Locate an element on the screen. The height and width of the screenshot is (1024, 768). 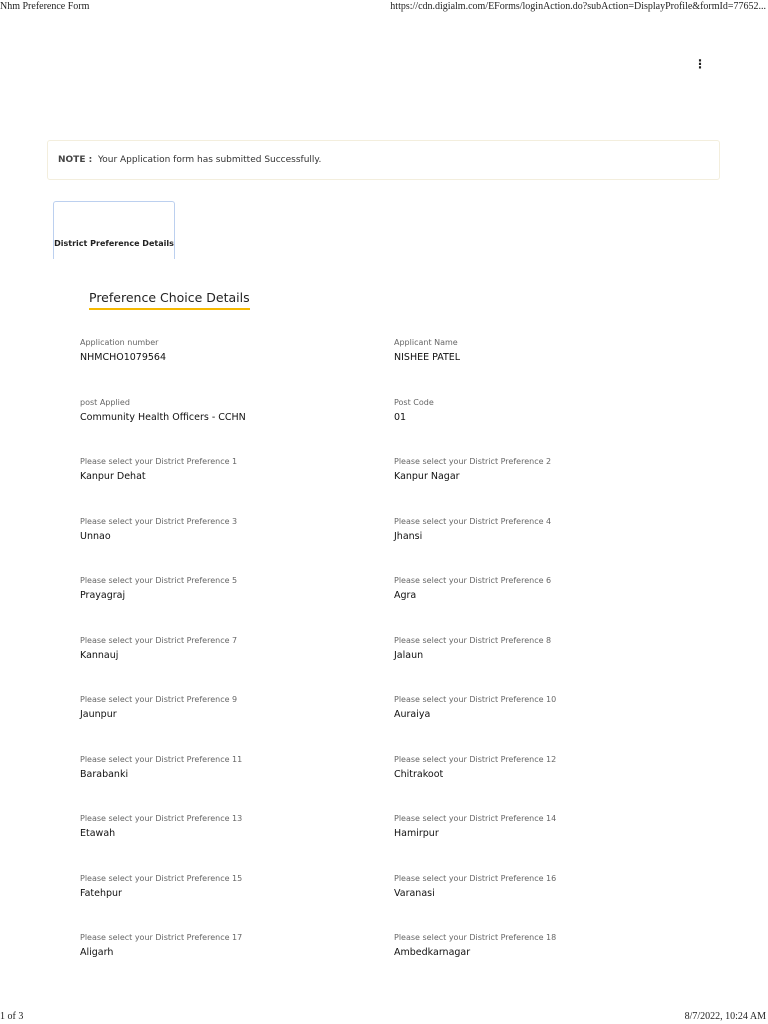
form-field: Applicant Name NISHEE PATEL is located at coordinates (544, 350).